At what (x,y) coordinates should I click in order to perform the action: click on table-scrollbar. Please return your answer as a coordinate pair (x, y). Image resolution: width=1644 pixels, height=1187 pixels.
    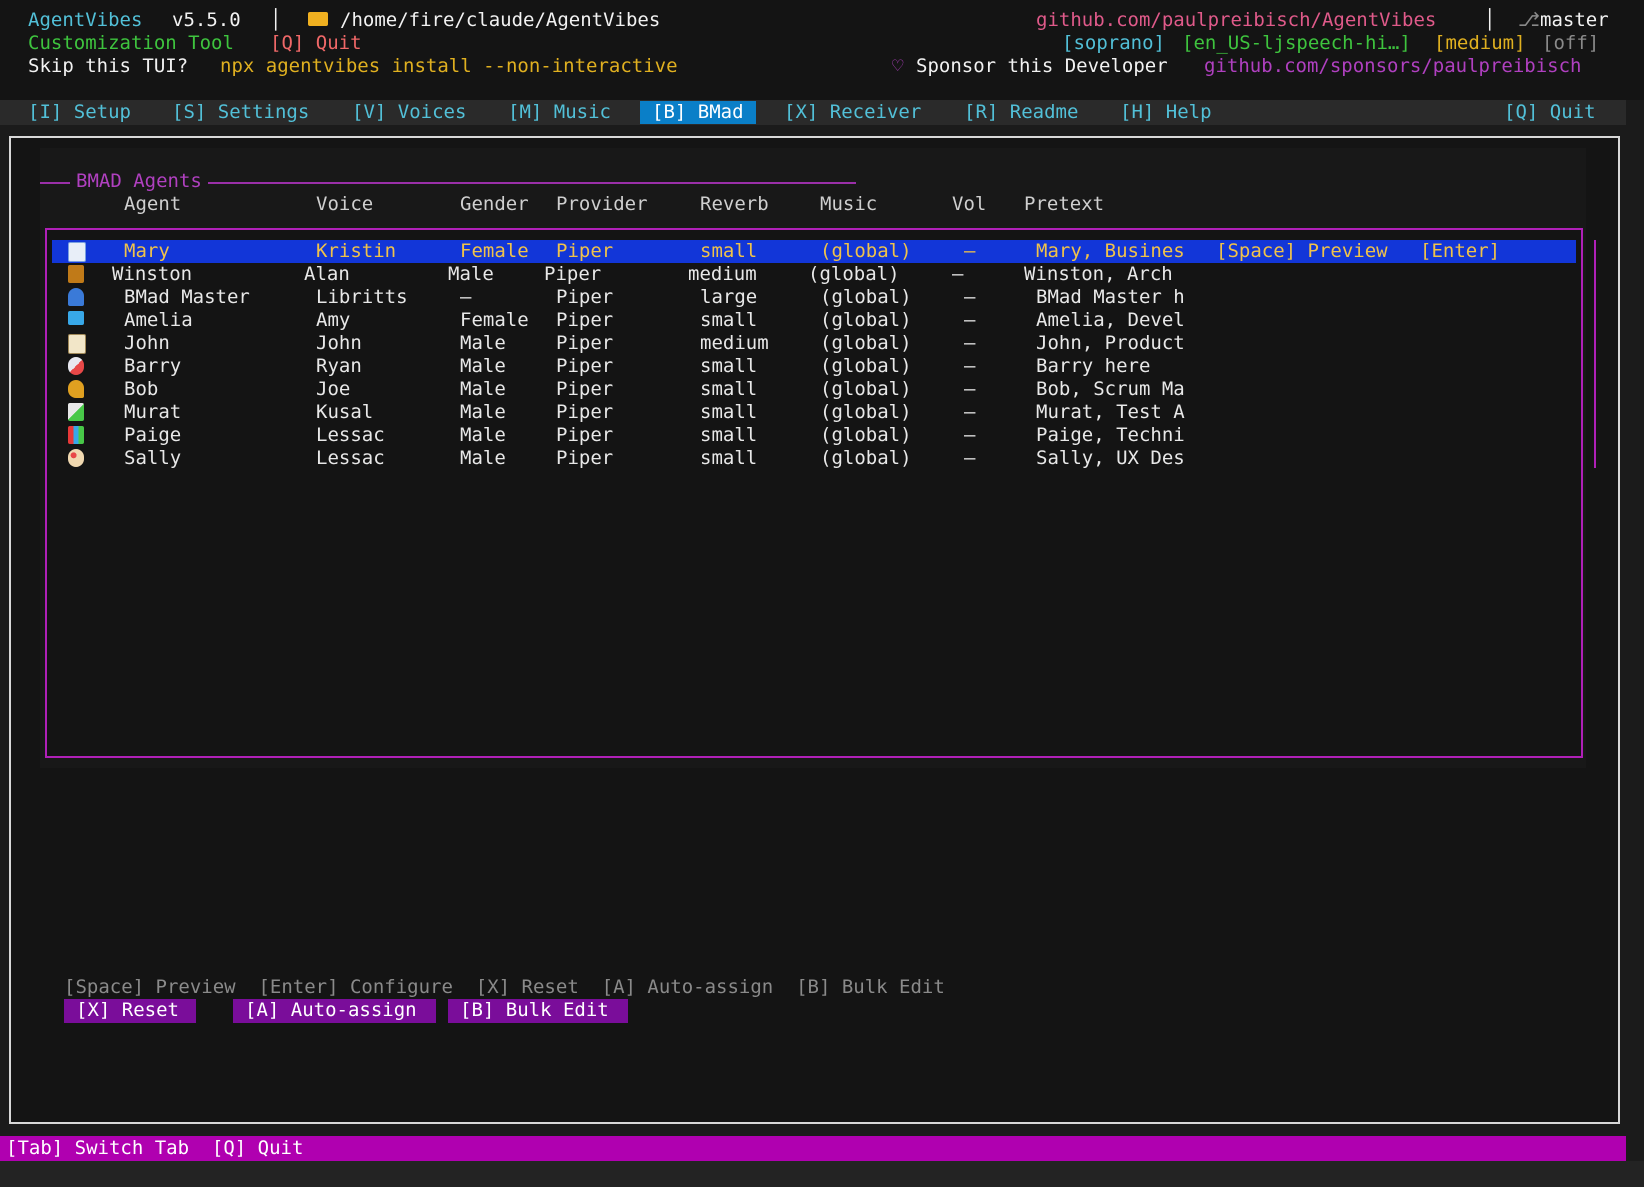
    Looking at the image, I should click on (1595, 354).